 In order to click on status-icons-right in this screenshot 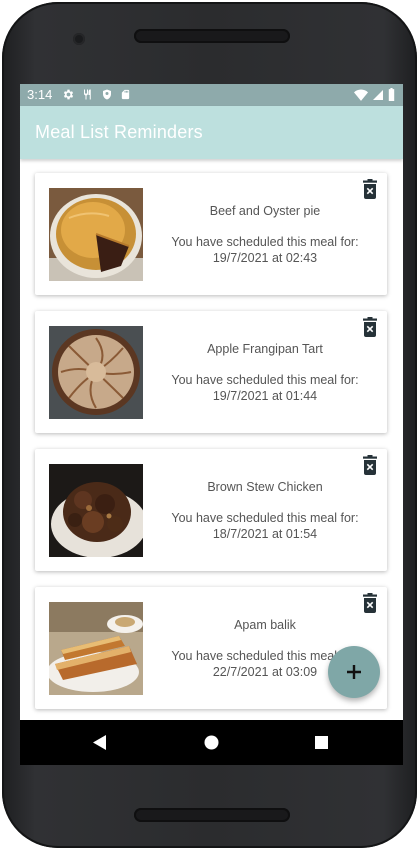, I will do `click(374, 94)`.